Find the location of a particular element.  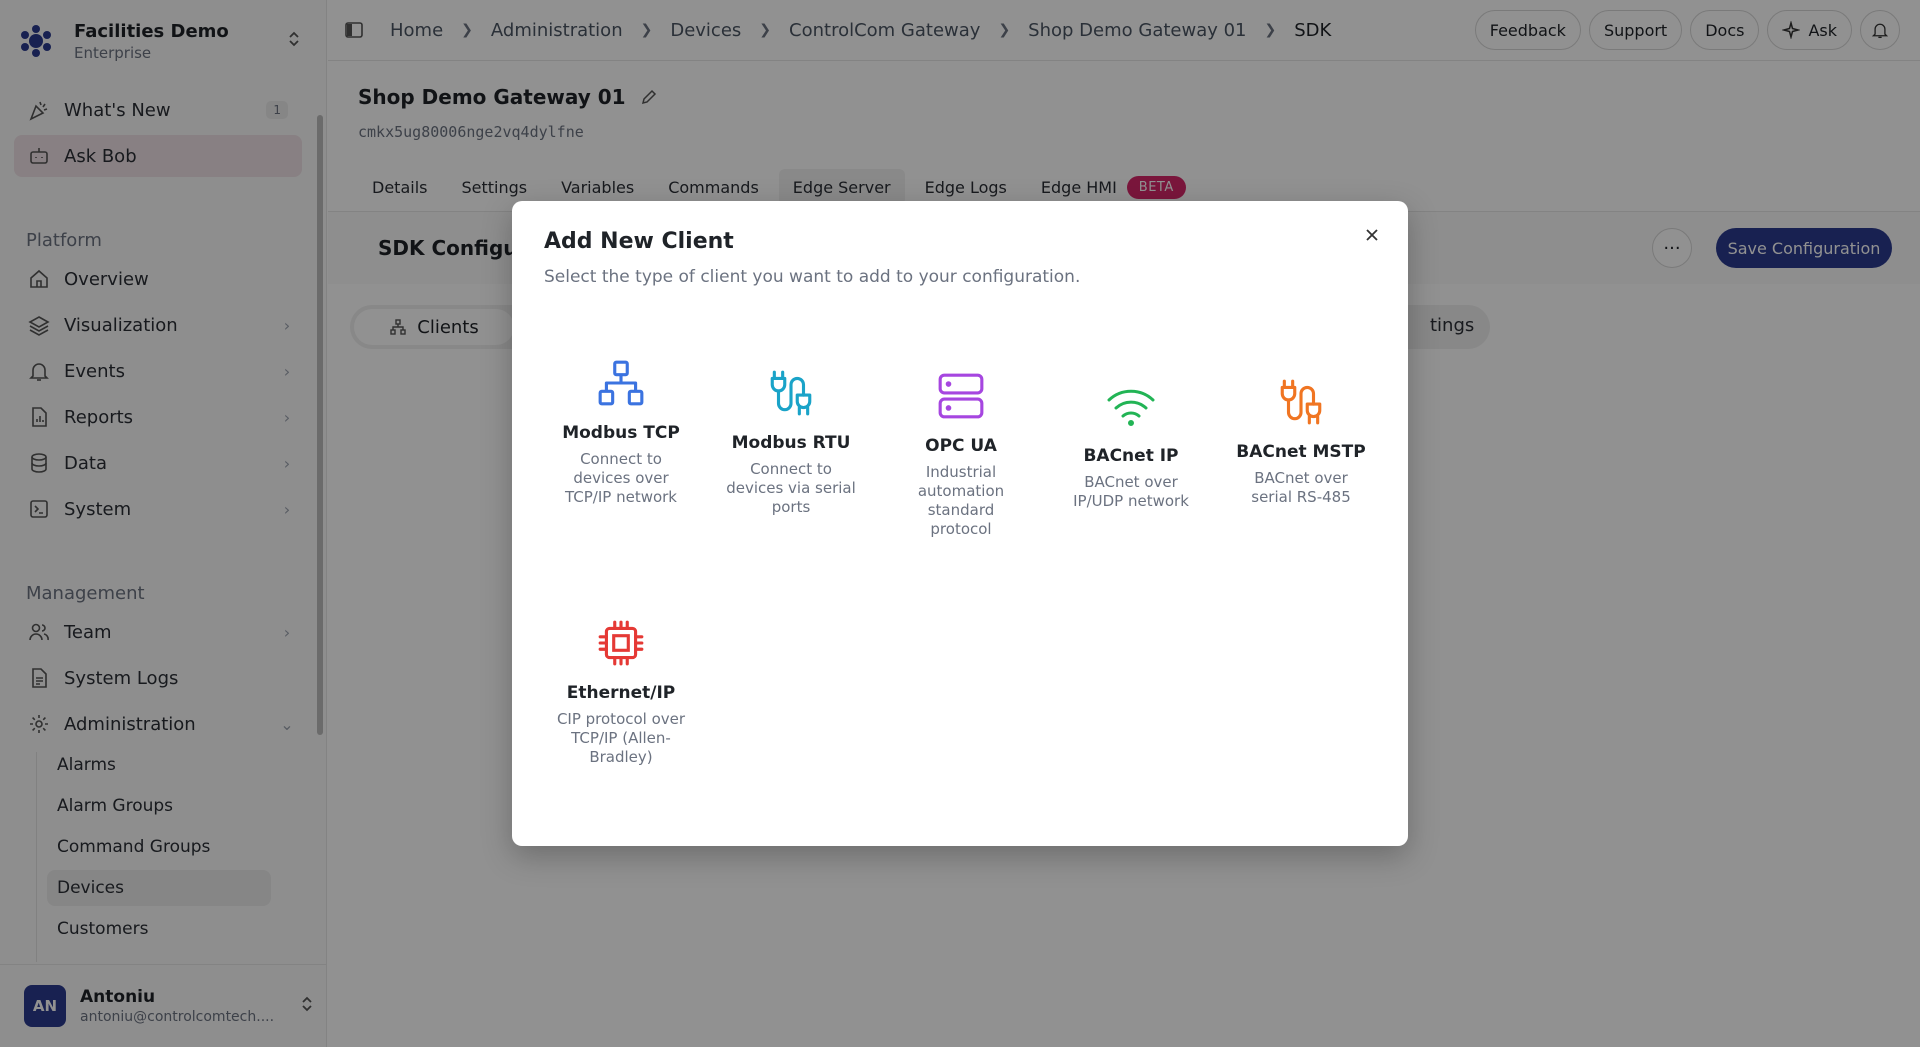

client-name: Modbus TCP is located at coordinates (621, 433).